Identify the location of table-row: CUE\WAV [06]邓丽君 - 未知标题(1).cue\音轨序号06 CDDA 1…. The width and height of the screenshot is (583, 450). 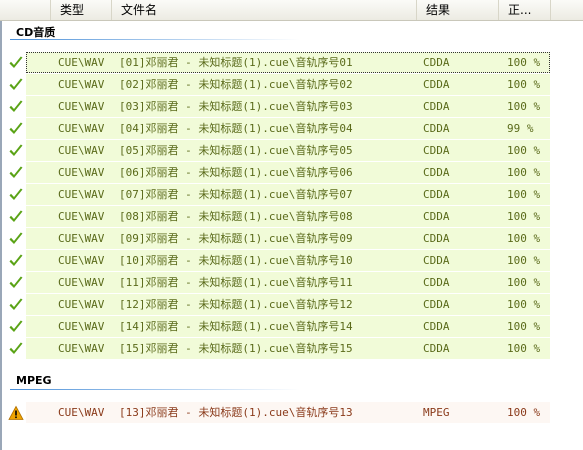
(291, 173).